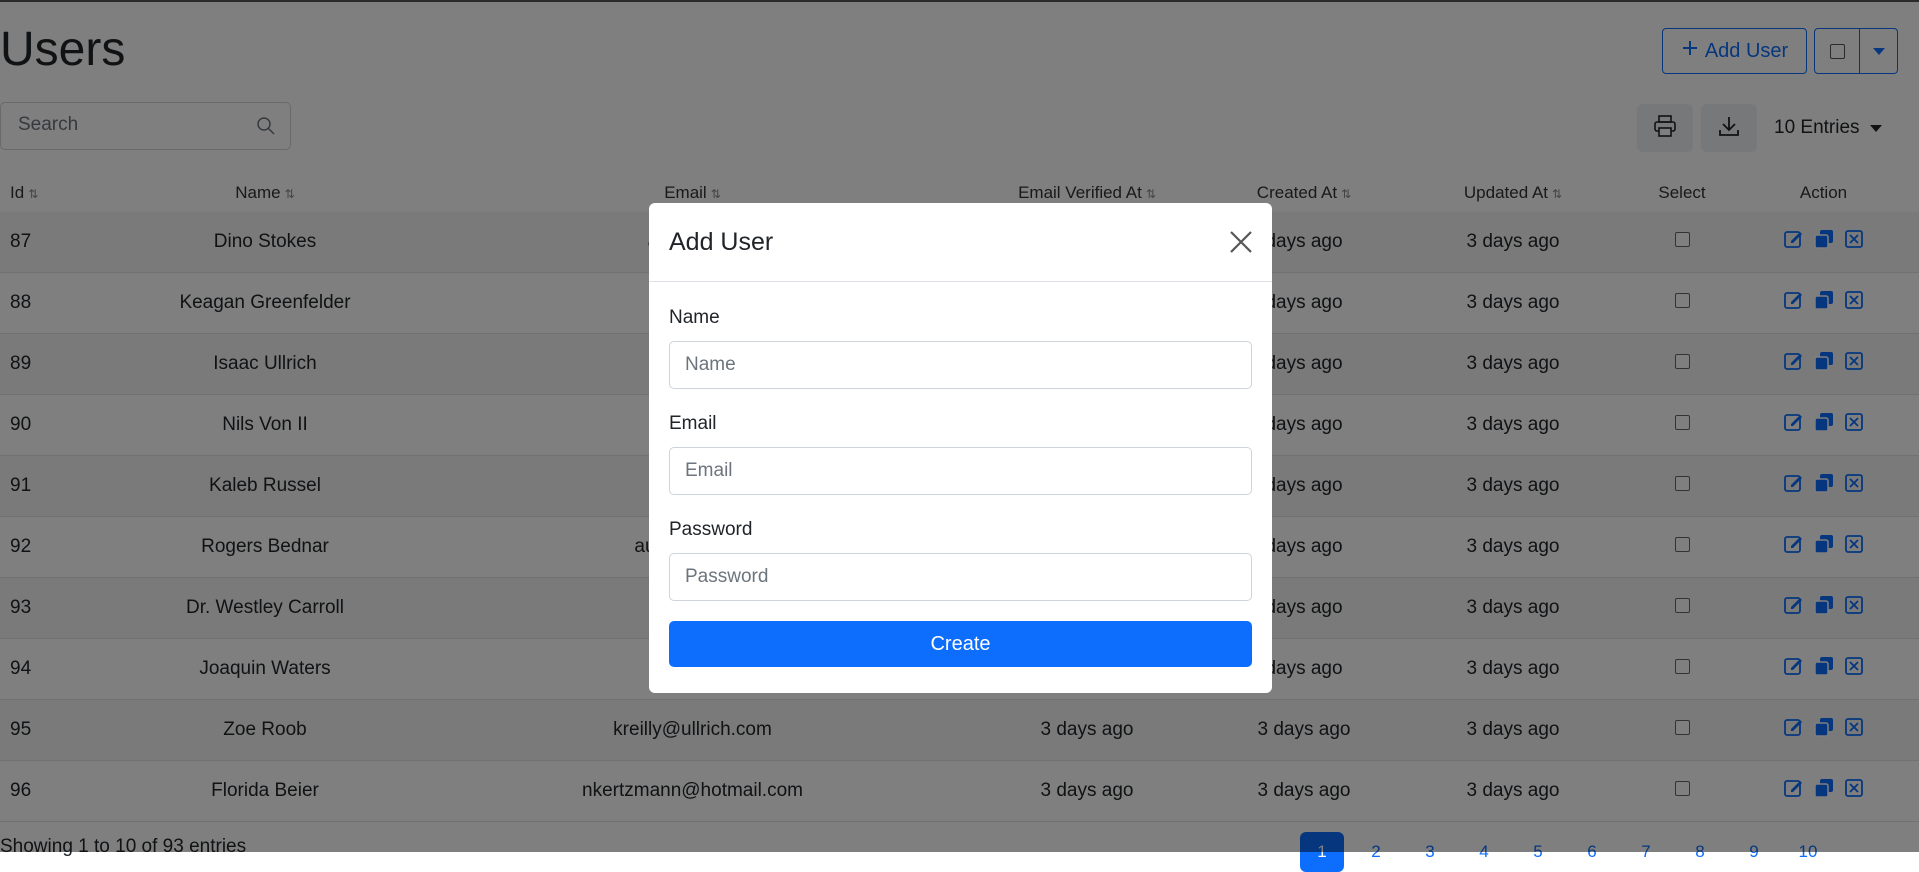  Describe the element at coordinates (960, 577) in the screenshot. I see `password-field` at that location.